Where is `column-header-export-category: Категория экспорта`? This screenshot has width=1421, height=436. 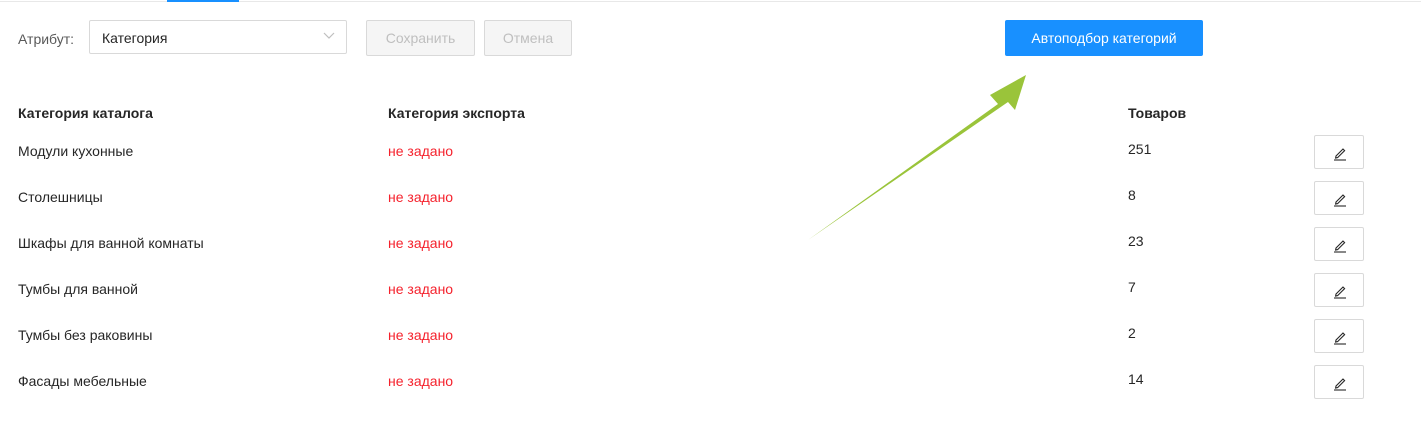
column-header-export-category: Категория экспорта is located at coordinates (456, 113).